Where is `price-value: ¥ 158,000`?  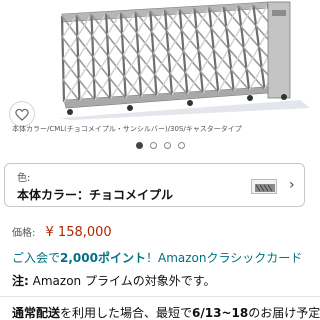
price-value: ¥ 158,000 is located at coordinates (78, 232).